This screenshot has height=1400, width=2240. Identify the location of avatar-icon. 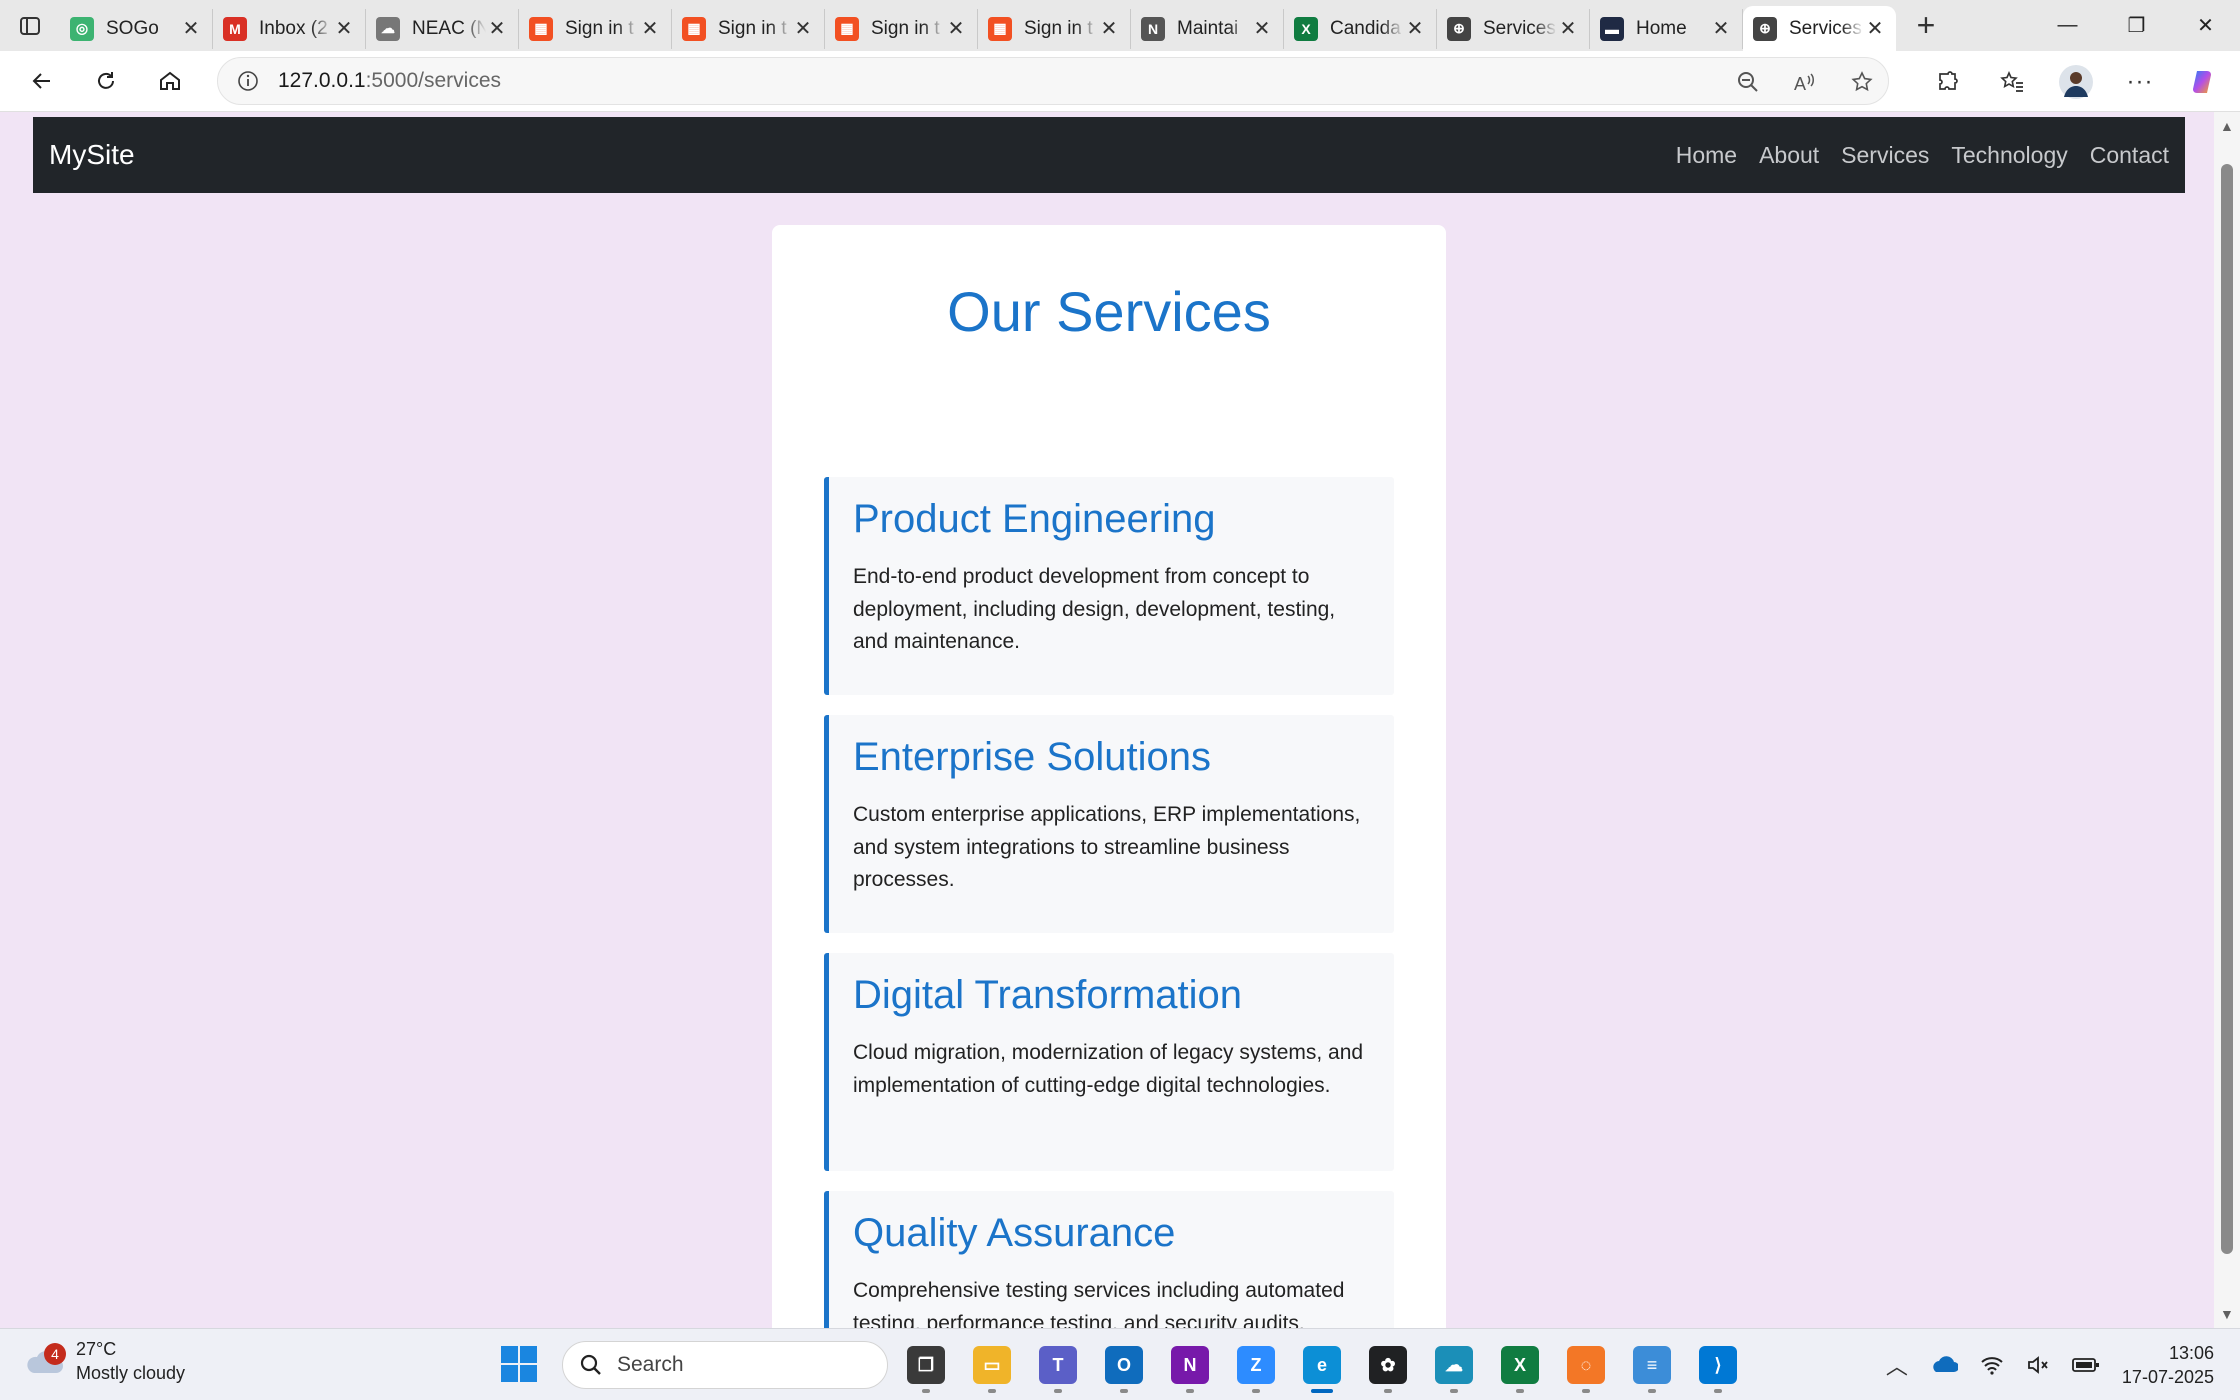
(2076, 81).